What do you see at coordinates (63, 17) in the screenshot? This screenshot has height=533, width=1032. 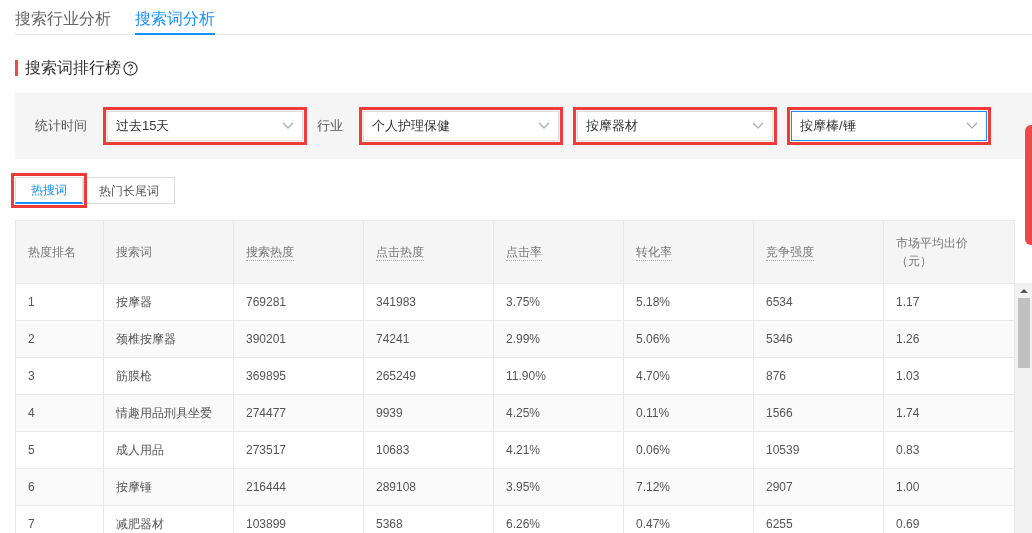 I see `tab: 搜索行业分析` at bounding box center [63, 17].